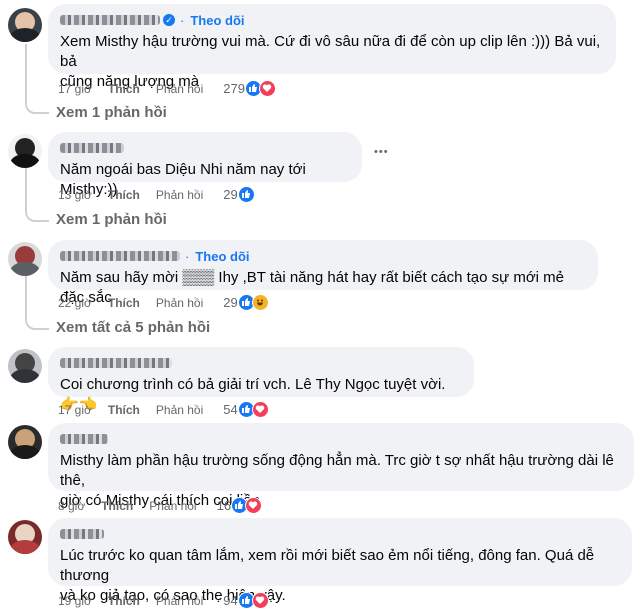  I want to click on comment-actions: 22 giờ Thích Phản hồi 29, so click(163, 302).